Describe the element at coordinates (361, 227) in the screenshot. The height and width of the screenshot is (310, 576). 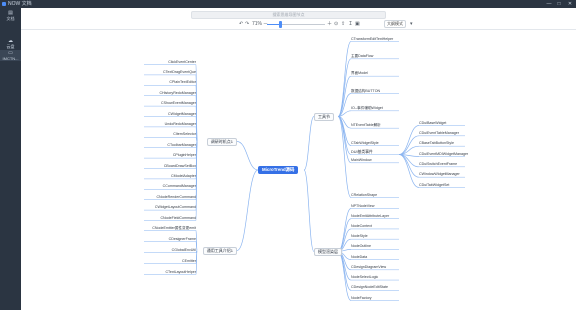
I see `leaf-node: NodeContext` at that location.